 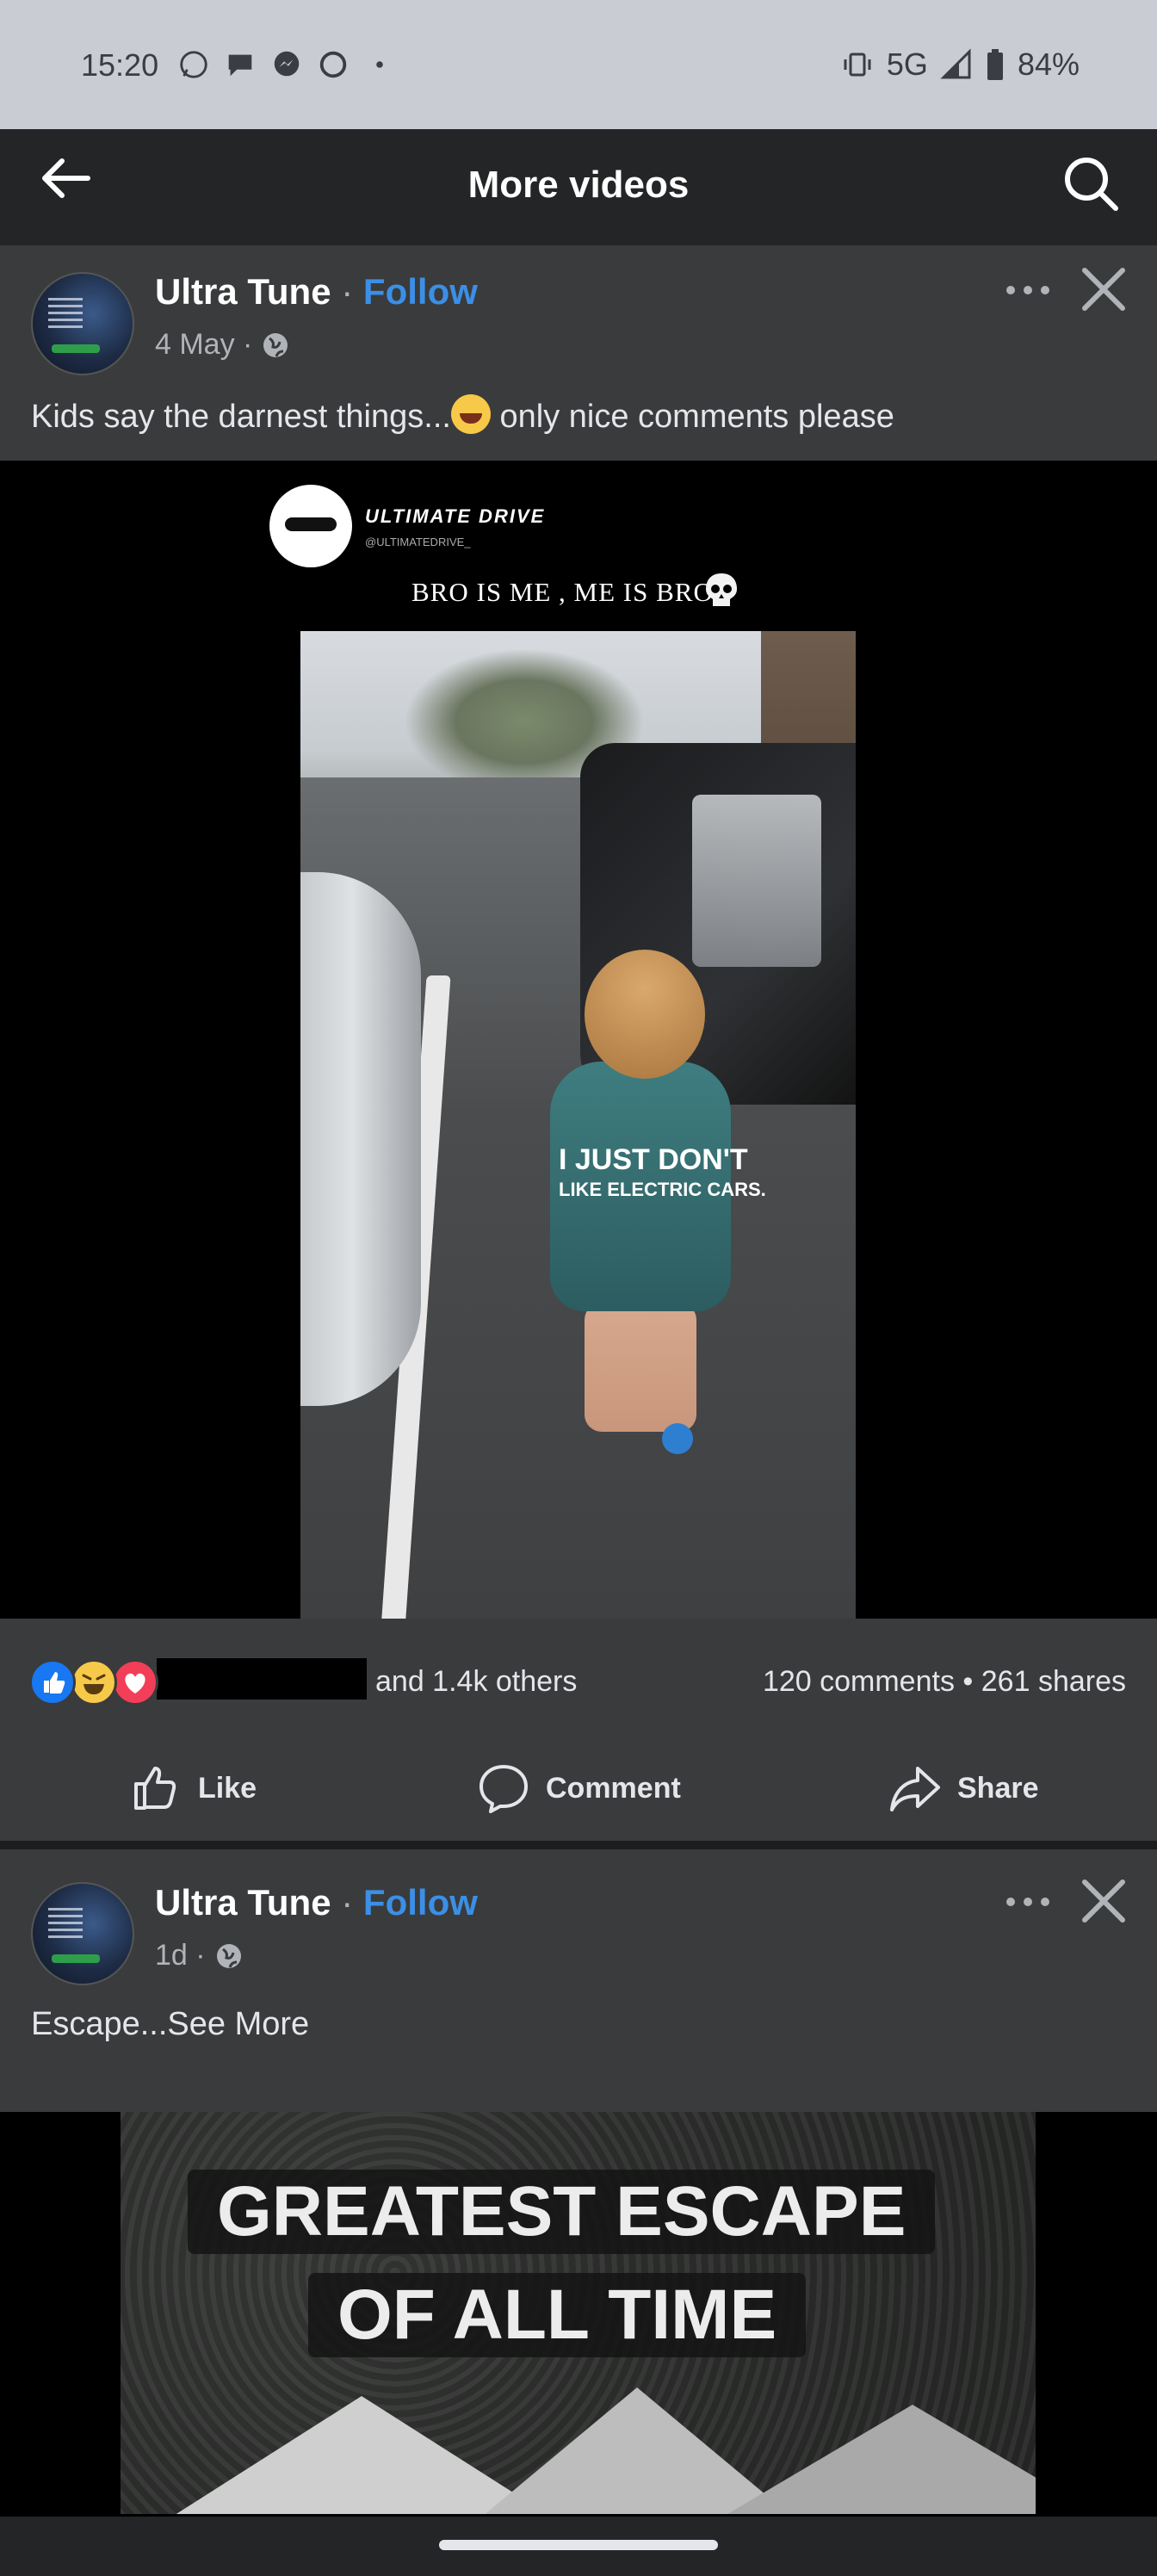 I want to click on post-meta: 4 May ·, so click(x=223, y=345).